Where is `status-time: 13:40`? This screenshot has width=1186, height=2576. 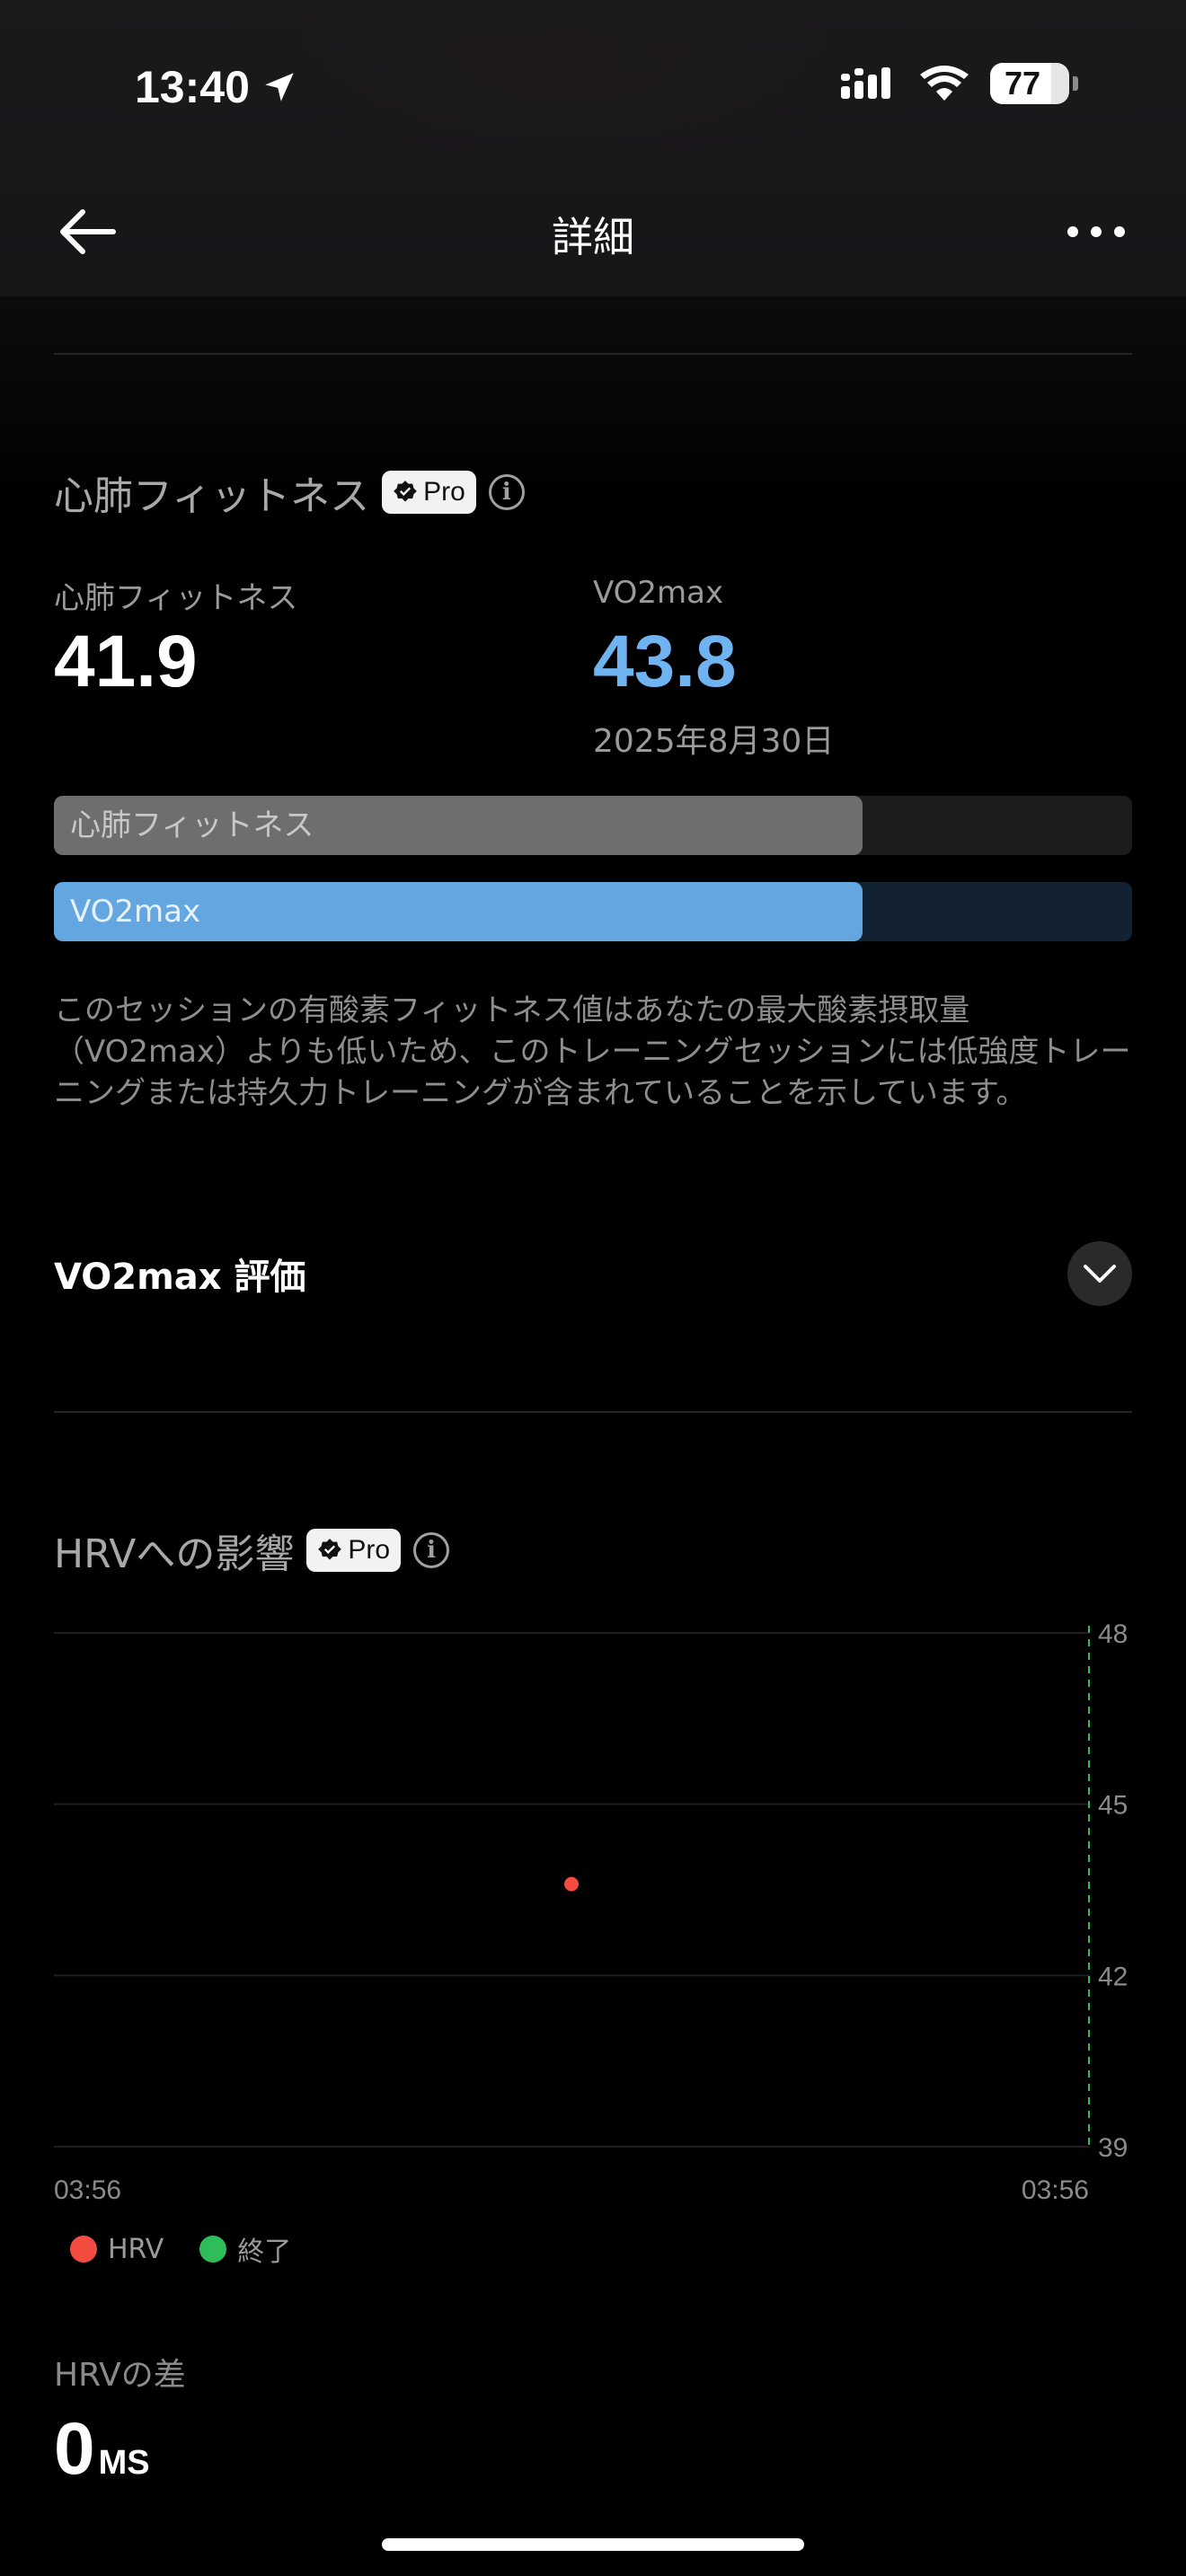
status-time: 13:40 is located at coordinates (216, 87).